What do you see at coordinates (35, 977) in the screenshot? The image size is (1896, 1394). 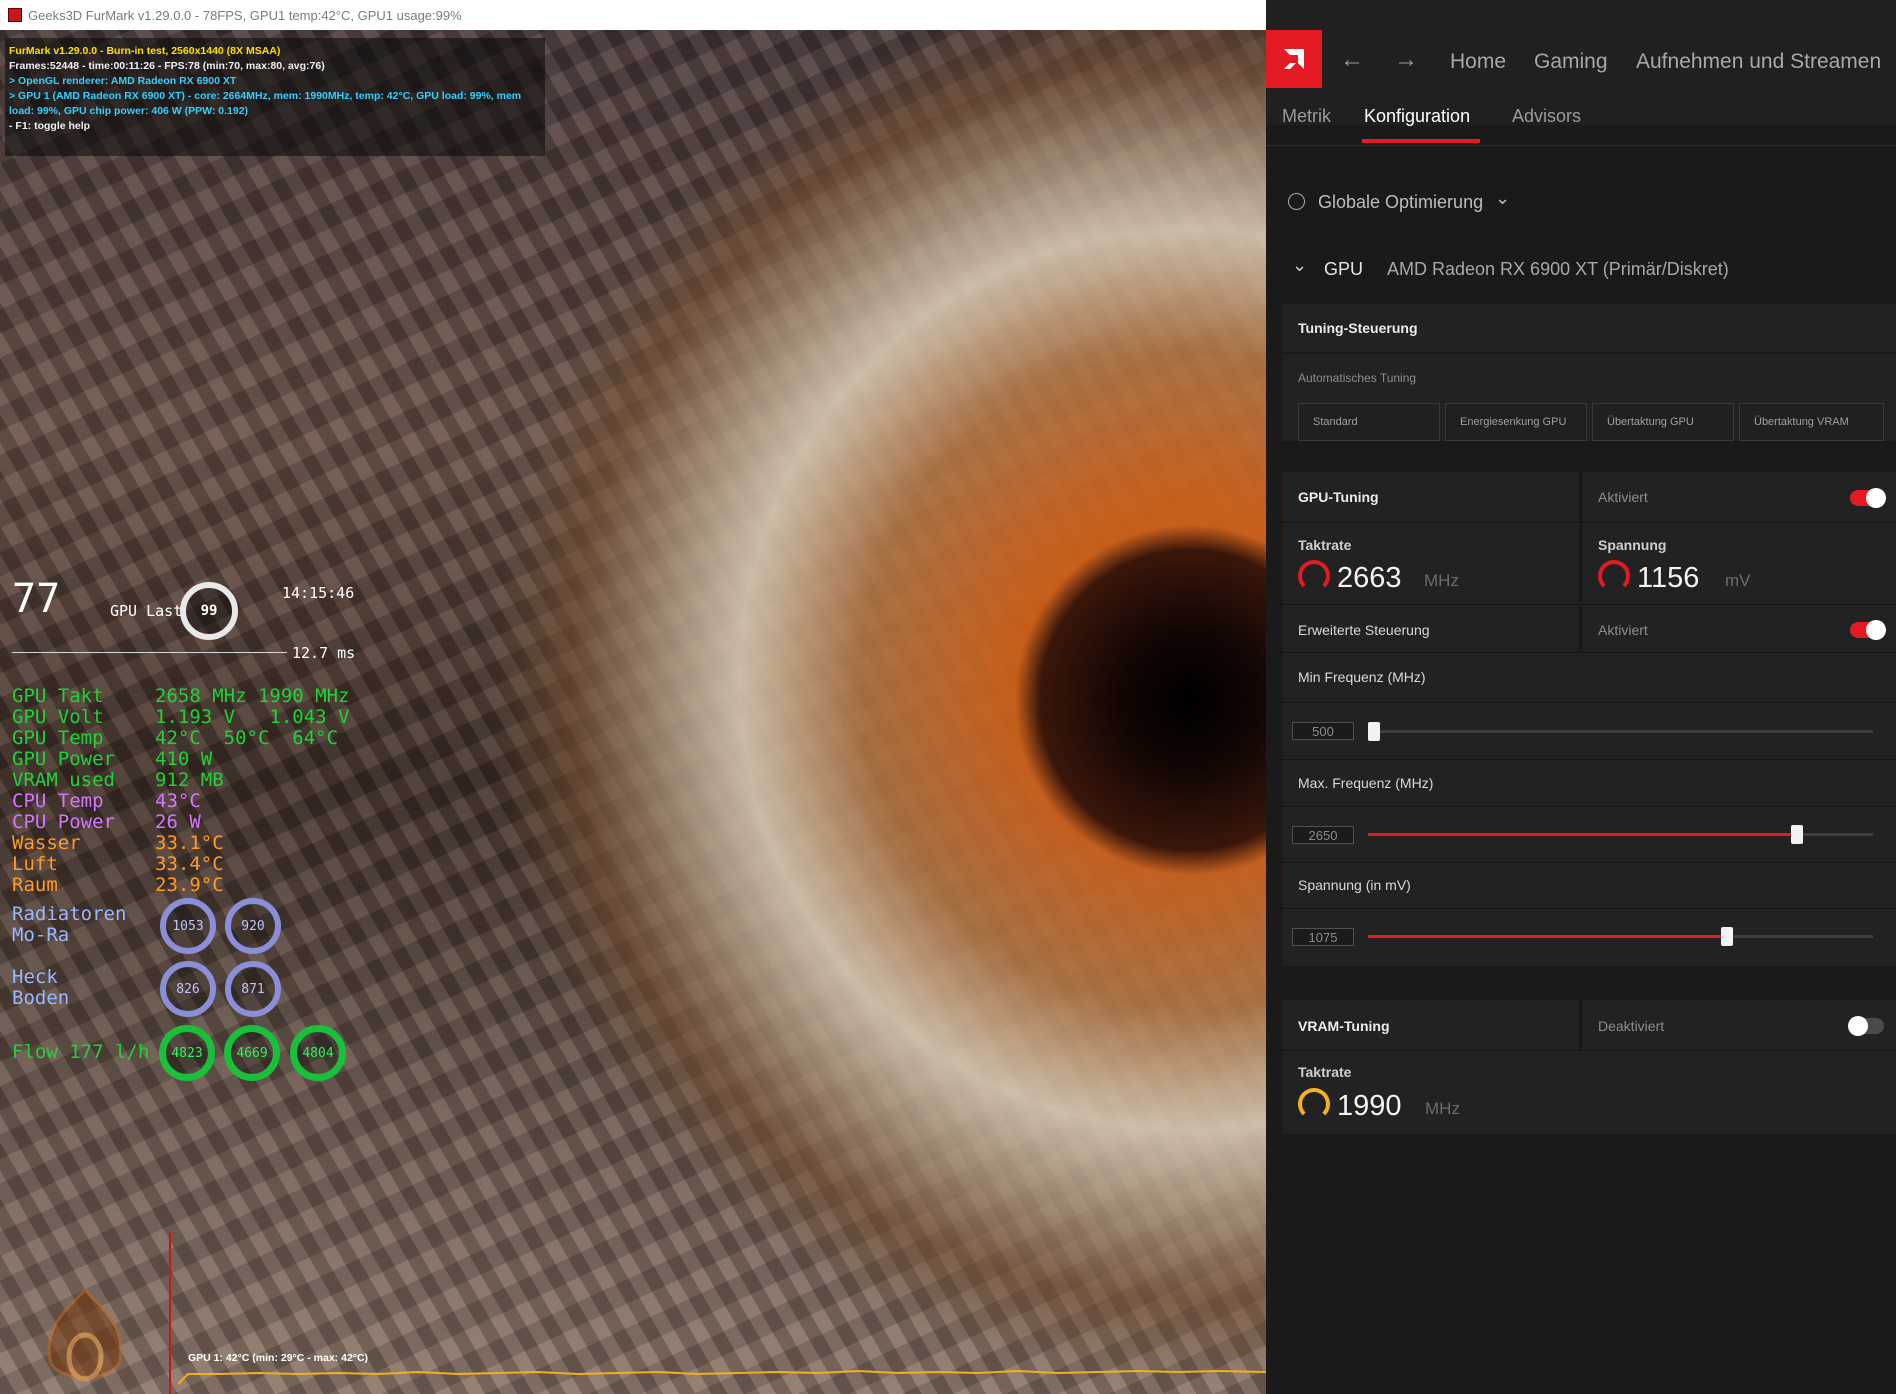 I see `heck-label-line1: Heck` at bounding box center [35, 977].